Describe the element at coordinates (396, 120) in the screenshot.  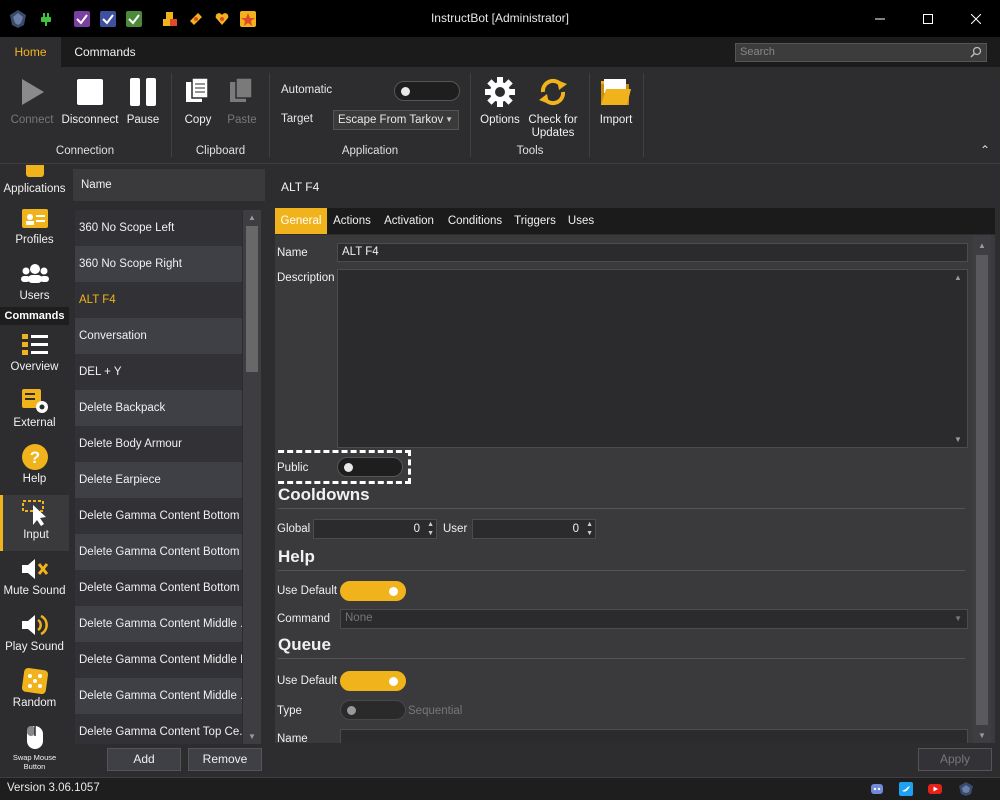
I see `target-select: Escape From Tarkov ▼` at that location.